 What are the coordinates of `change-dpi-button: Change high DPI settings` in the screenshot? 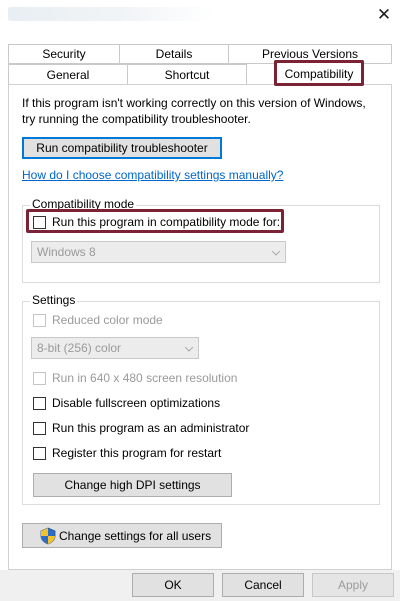 It's located at (132, 485).